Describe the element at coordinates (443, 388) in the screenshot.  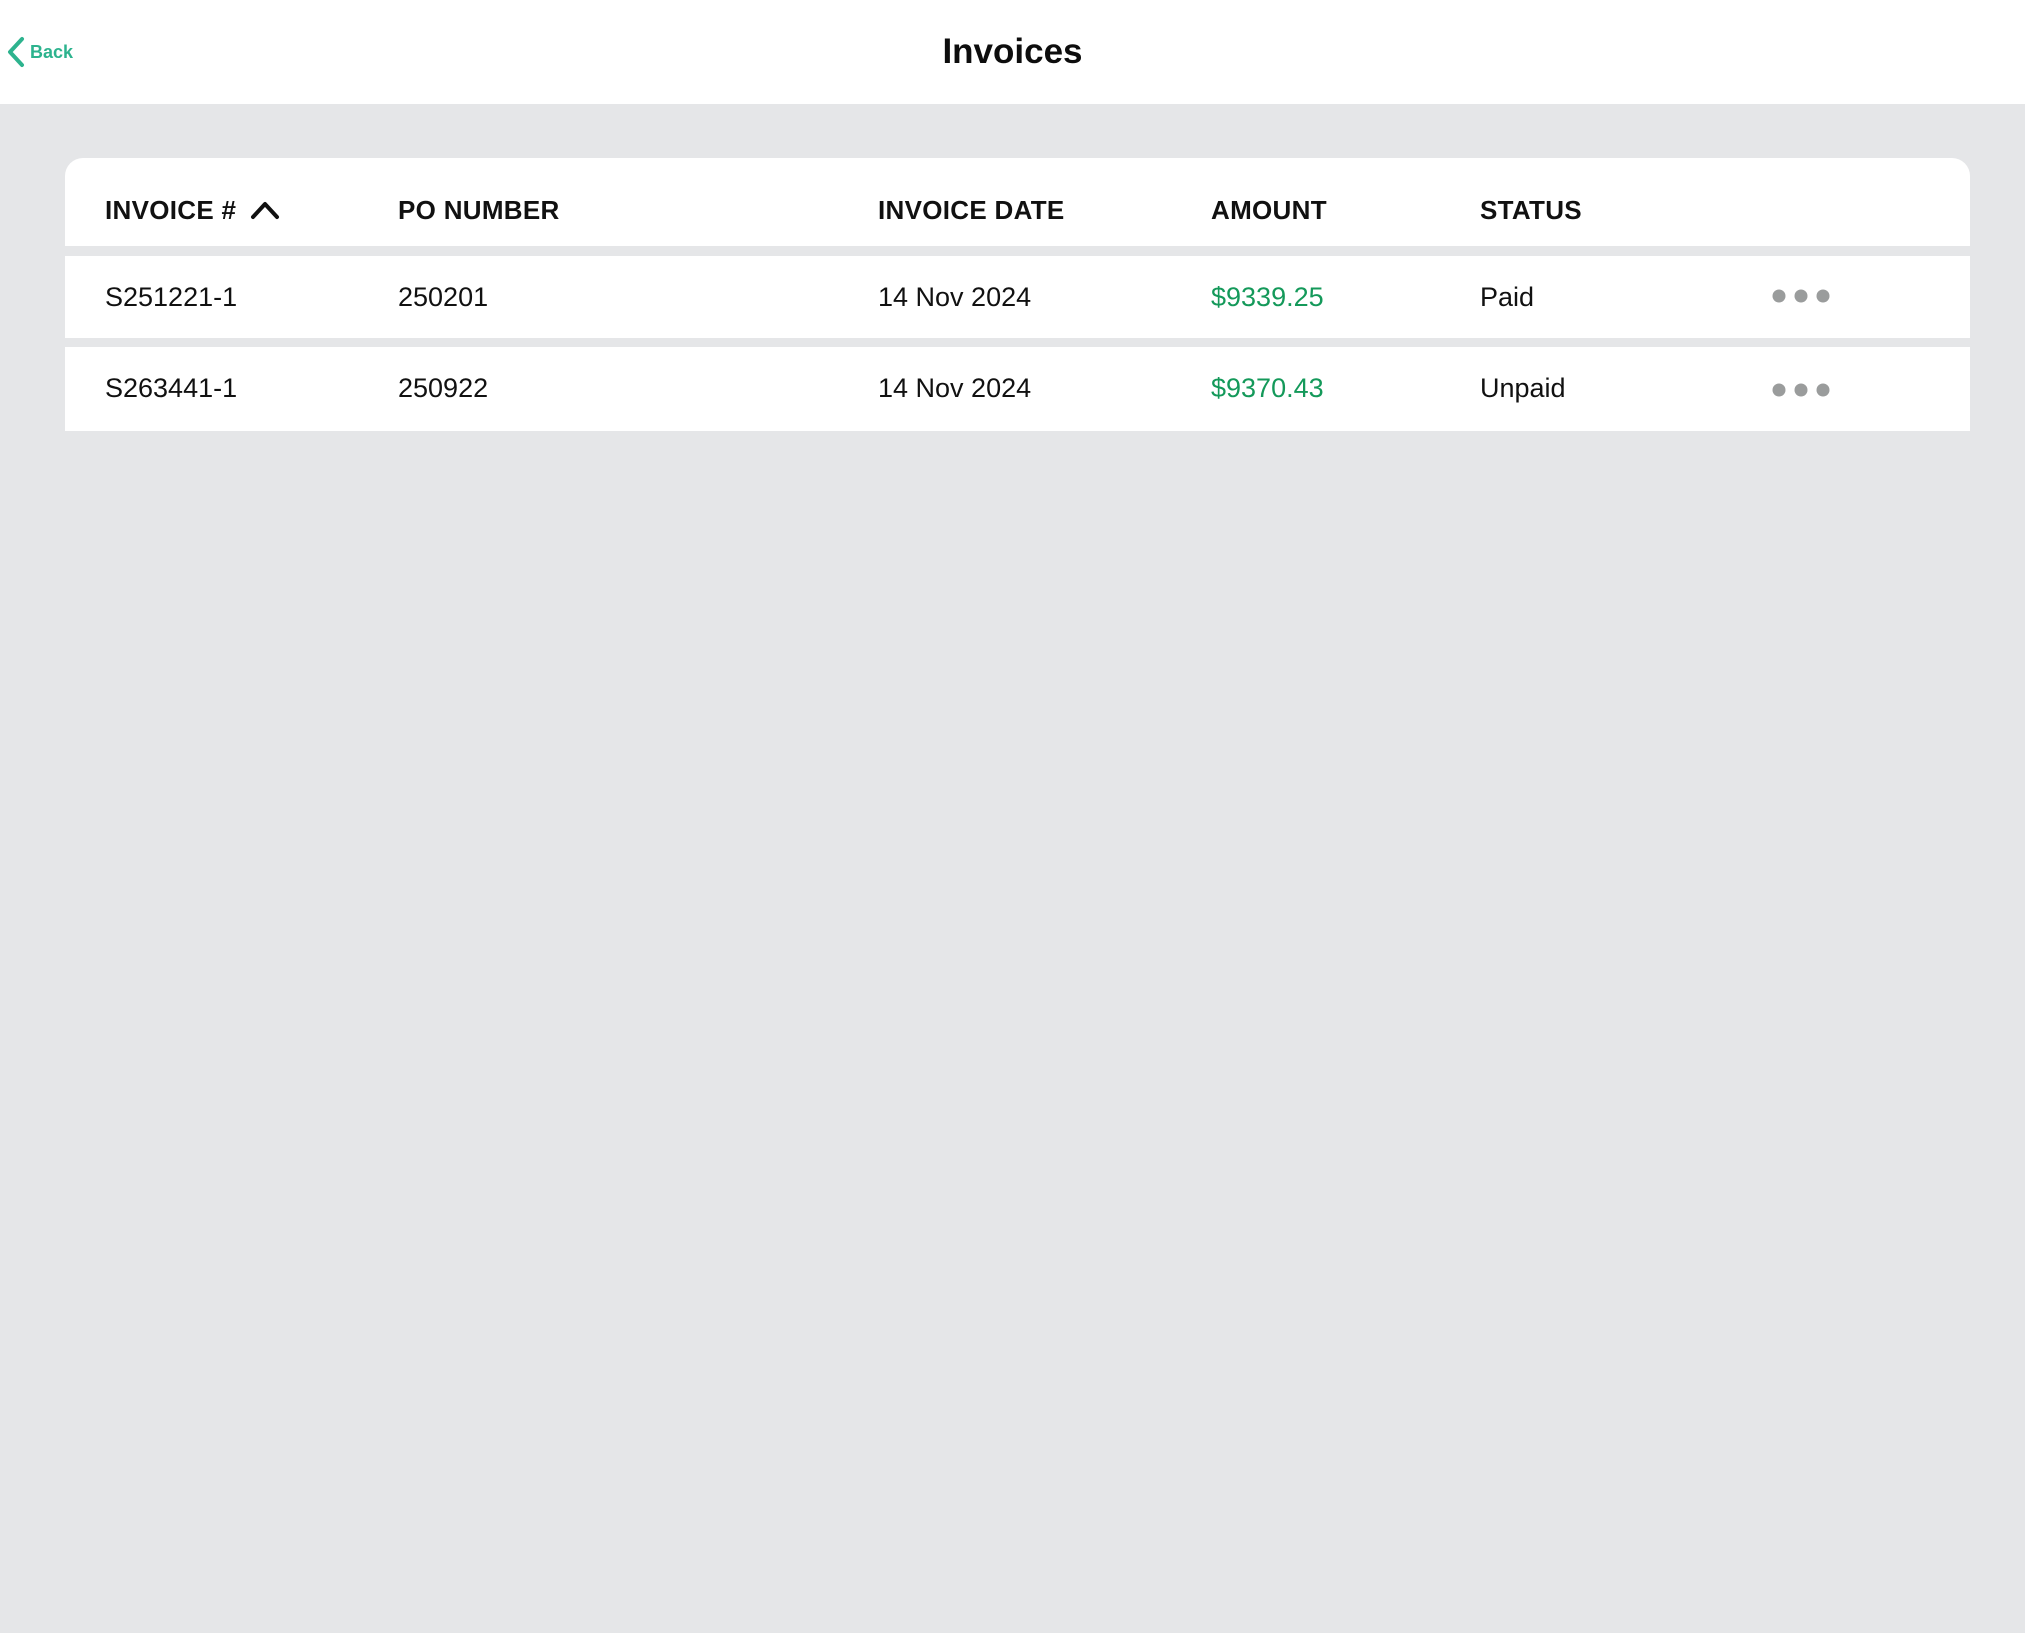
I see `po-number-cell: 250922` at that location.